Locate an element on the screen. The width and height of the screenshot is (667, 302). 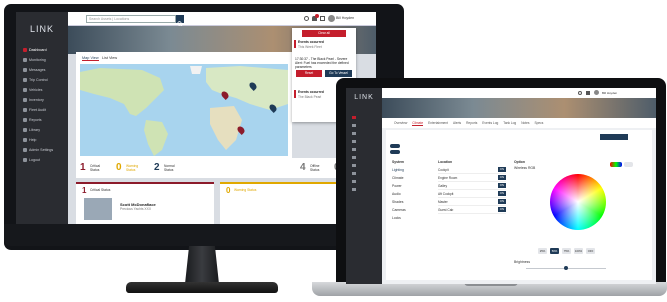
location-row: Cockpit ON is located at coordinates (472, 170).